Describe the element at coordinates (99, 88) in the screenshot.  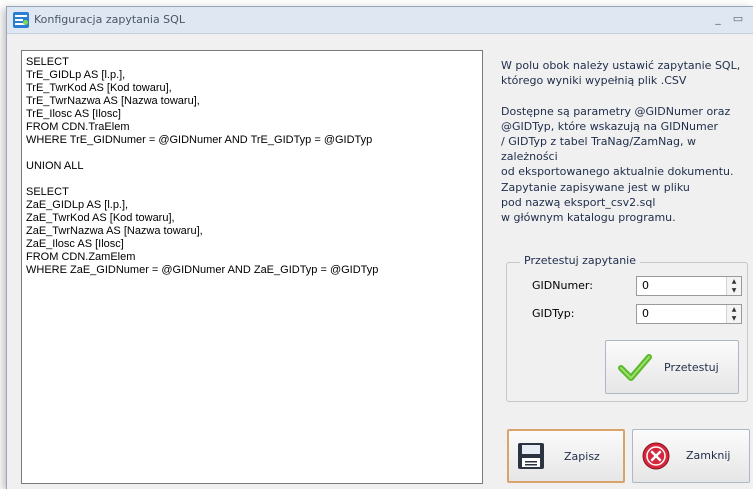
I see `sql-line: TrE_TwrKod AS [Kod towaru],` at that location.